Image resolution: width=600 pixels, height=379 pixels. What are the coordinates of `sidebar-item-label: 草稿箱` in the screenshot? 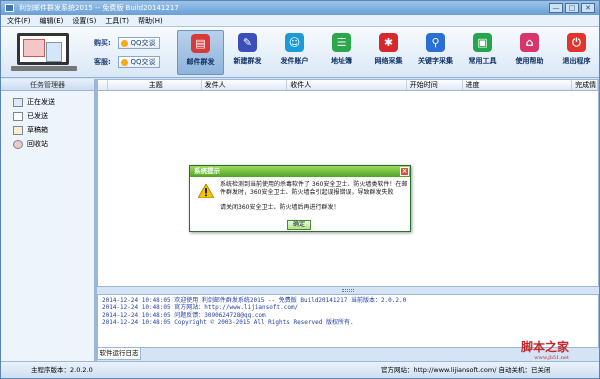 It's located at (37, 130).